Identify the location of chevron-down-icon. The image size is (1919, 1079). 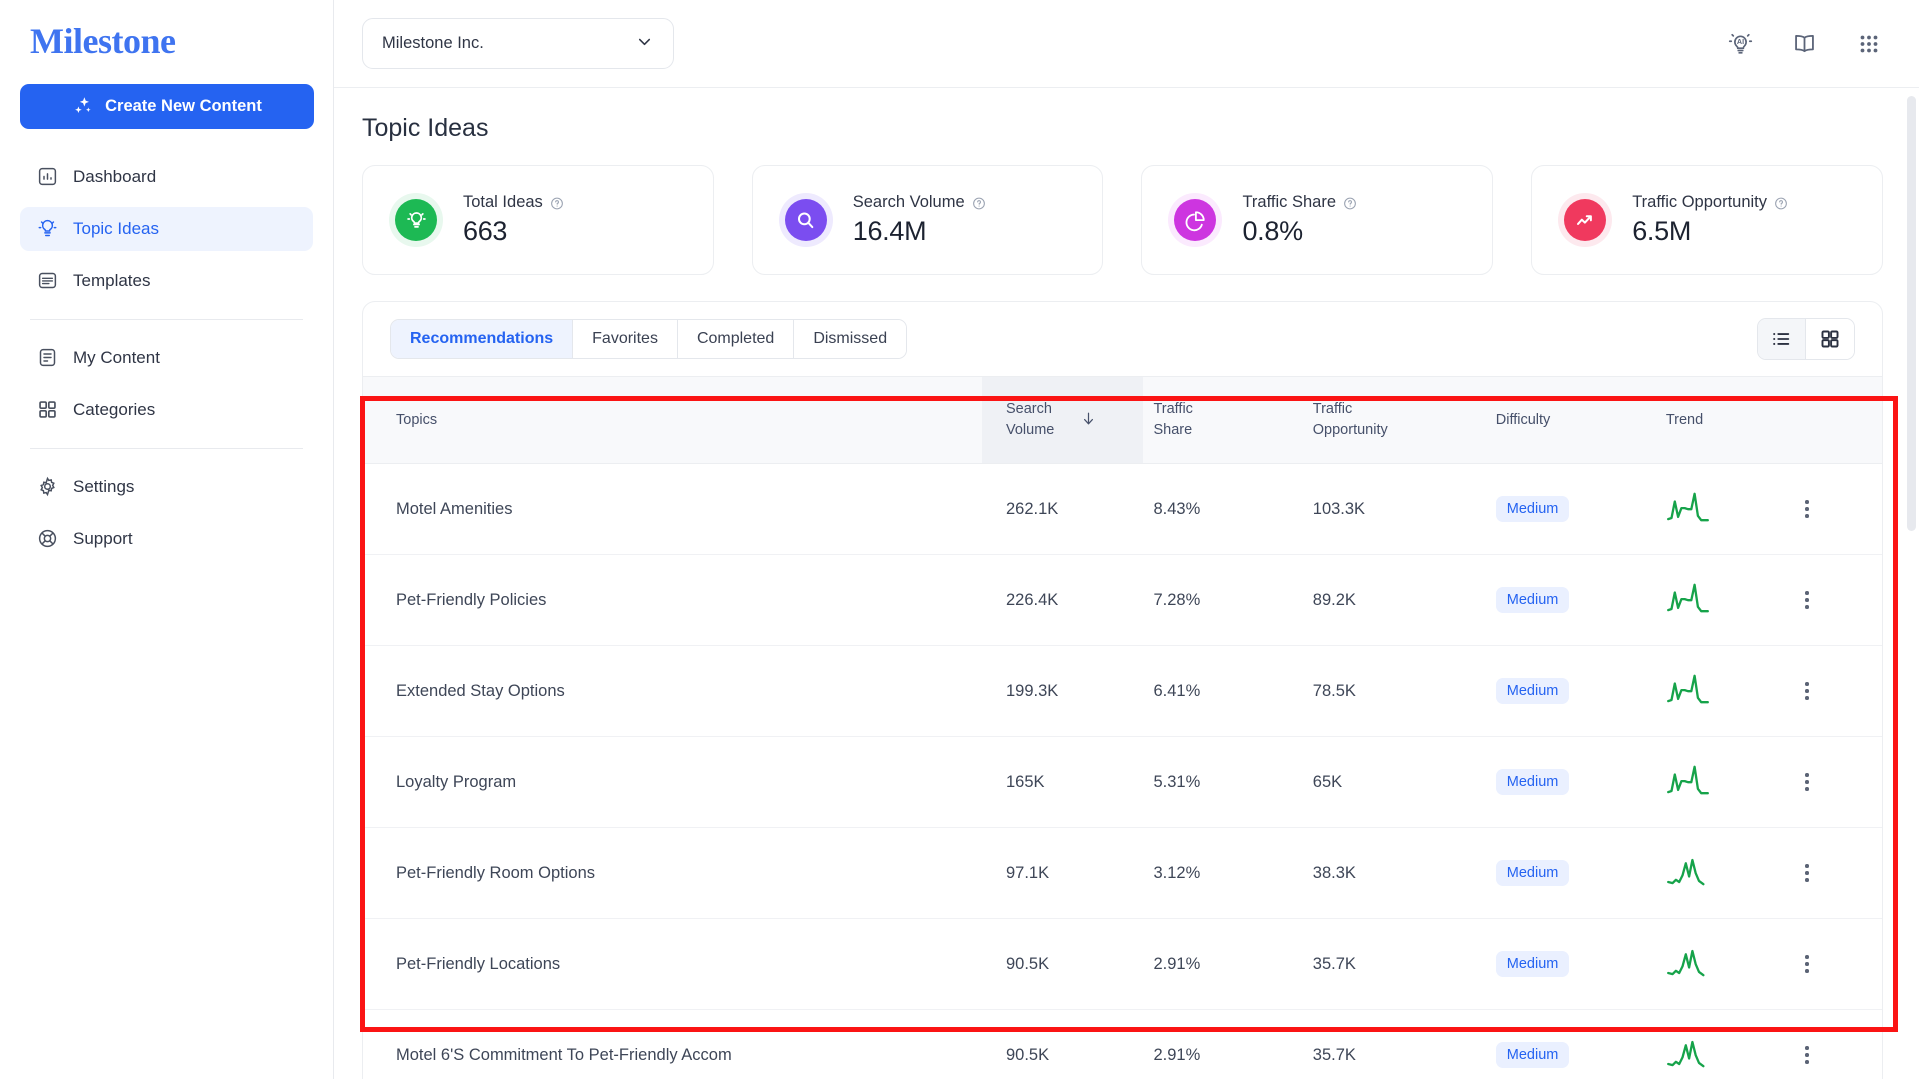
(644, 44).